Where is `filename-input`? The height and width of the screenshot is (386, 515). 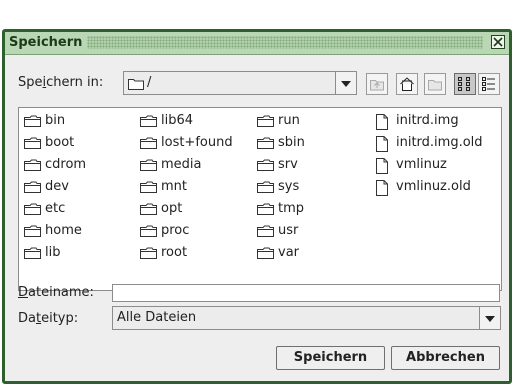
filename-input is located at coordinates (306, 293).